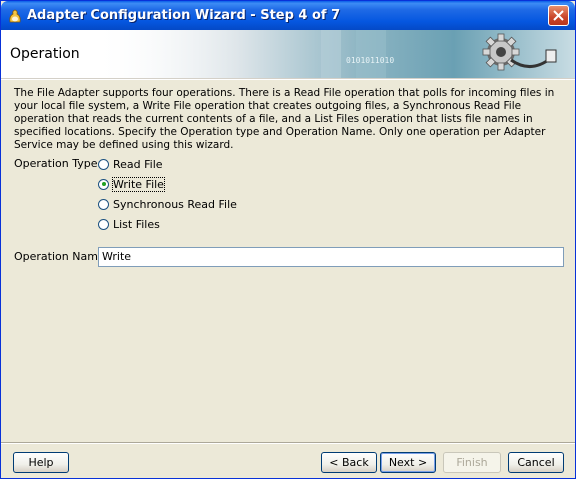 The image size is (576, 479). What do you see at coordinates (138, 164) in the screenshot?
I see `radio-label: Read File` at bounding box center [138, 164].